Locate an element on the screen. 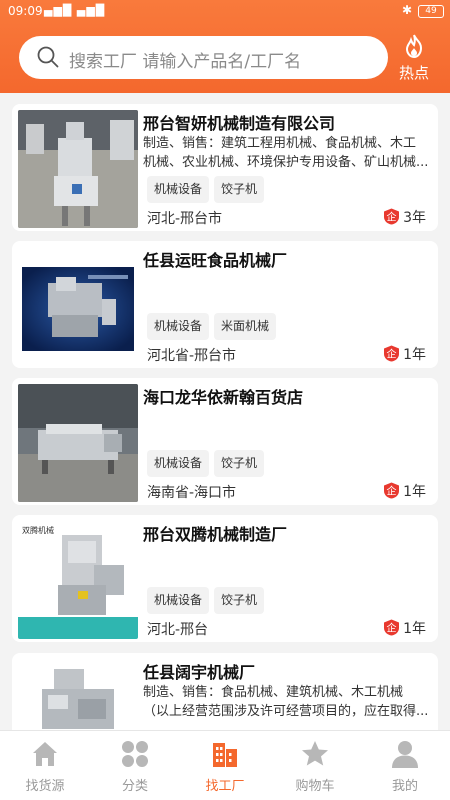  nav-item-category: 分类 is located at coordinates (135, 766).